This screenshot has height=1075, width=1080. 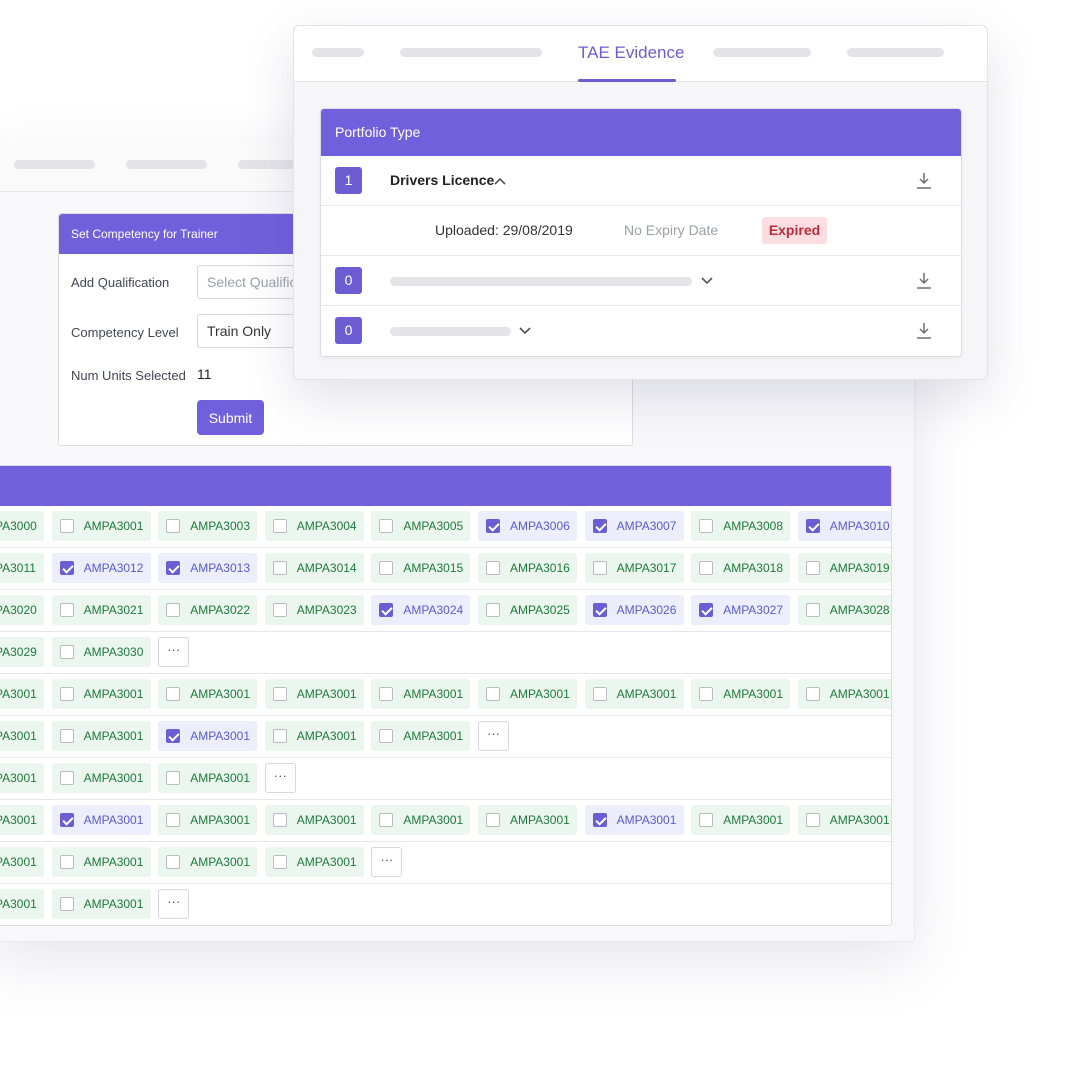 What do you see at coordinates (741, 610) in the screenshot?
I see `unit-chip: AMPA3027` at bounding box center [741, 610].